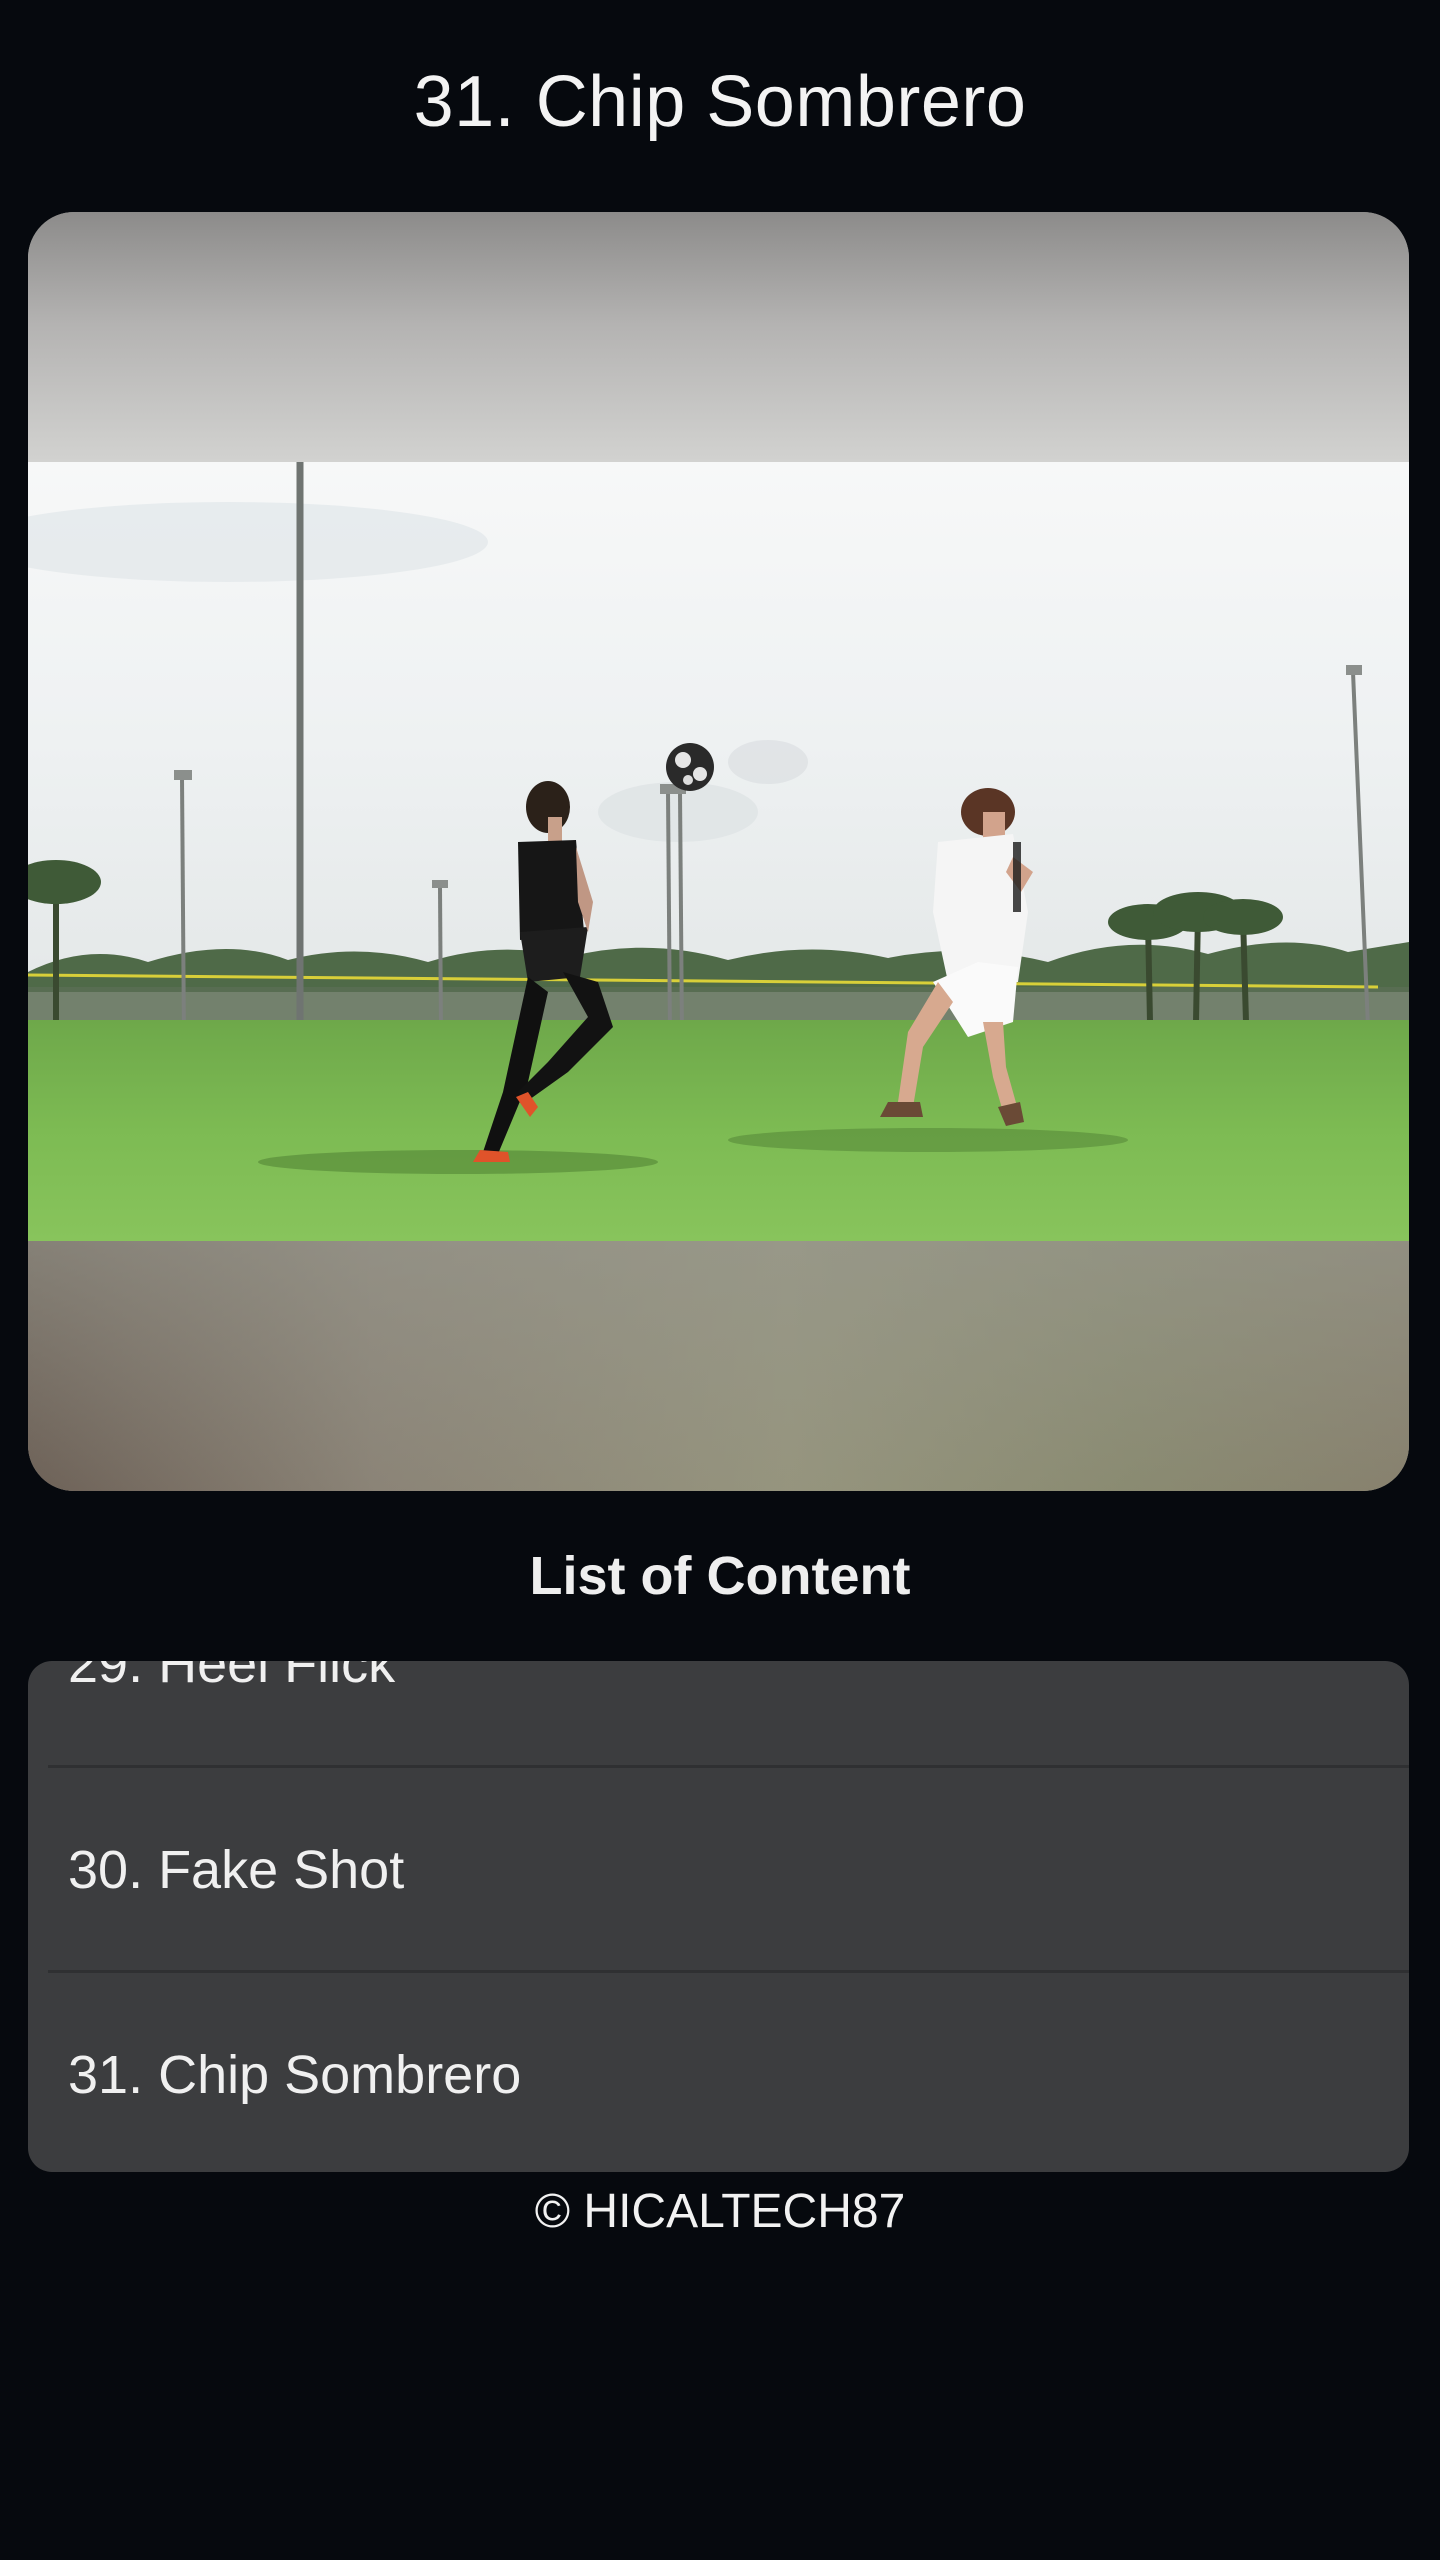 This screenshot has height=2560, width=1440. Describe the element at coordinates (720, 102) in the screenshot. I see `page-title: 31. Chip Sombrero` at that location.